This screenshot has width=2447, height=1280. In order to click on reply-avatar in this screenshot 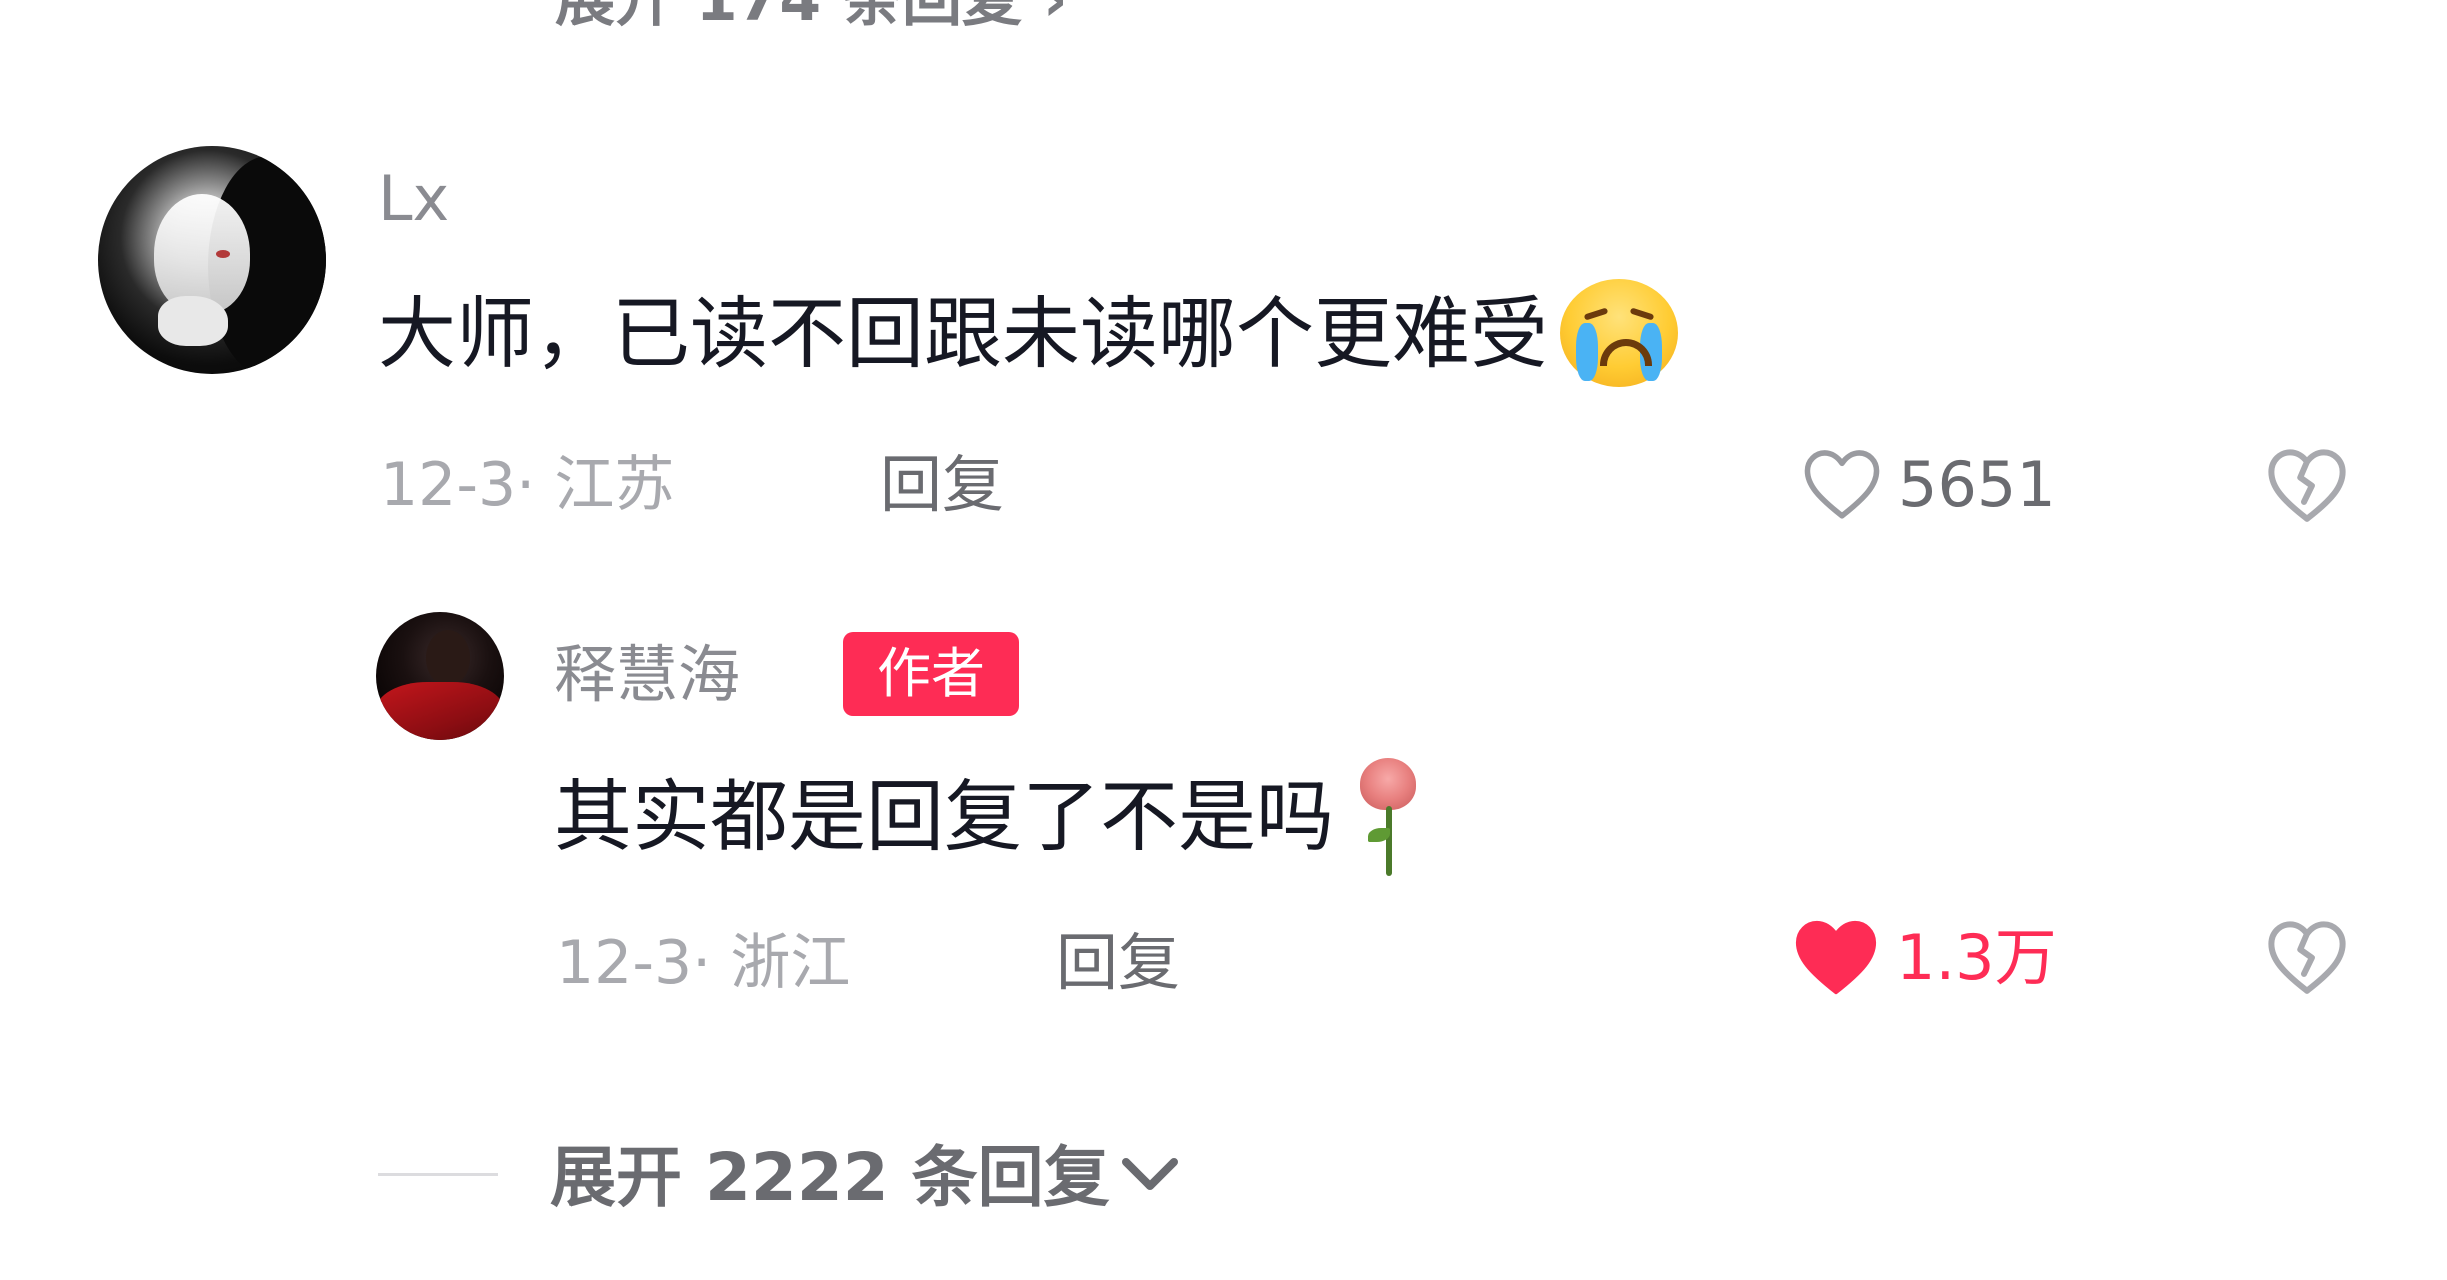, I will do `click(440, 676)`.